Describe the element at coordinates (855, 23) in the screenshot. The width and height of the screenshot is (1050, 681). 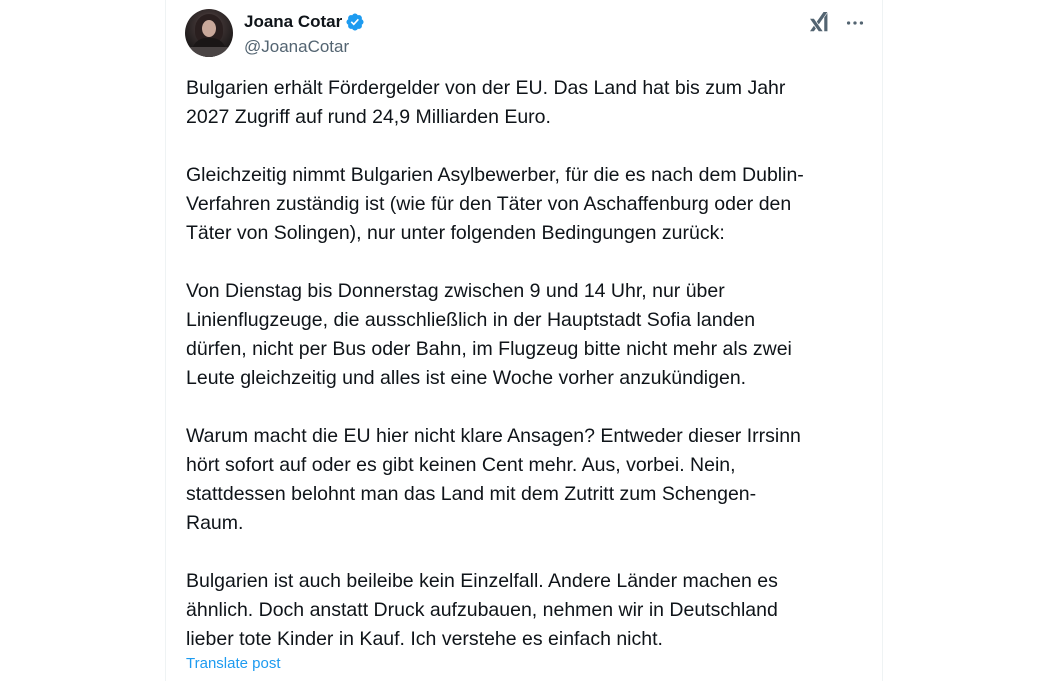
I see `more-options-icon` at that location.